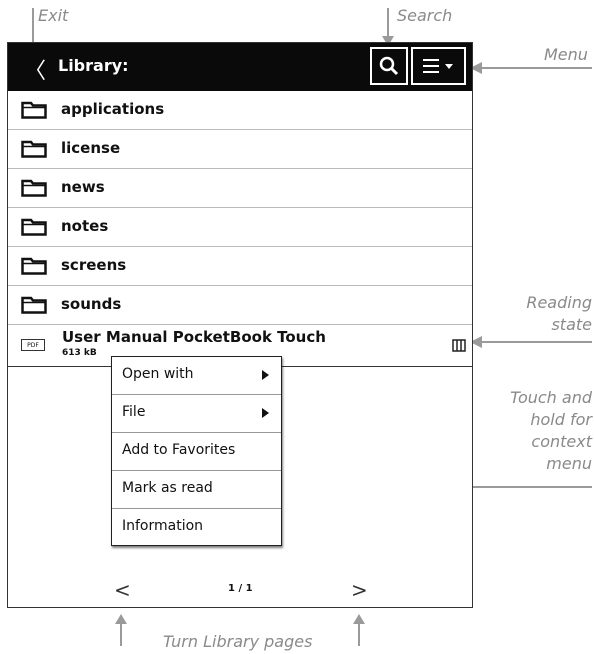 This screenshot has width=594, height=654. Describe the element at coordinates (561, 419) in the screenshot. I see `context-annotation-line: hold for` at that location.